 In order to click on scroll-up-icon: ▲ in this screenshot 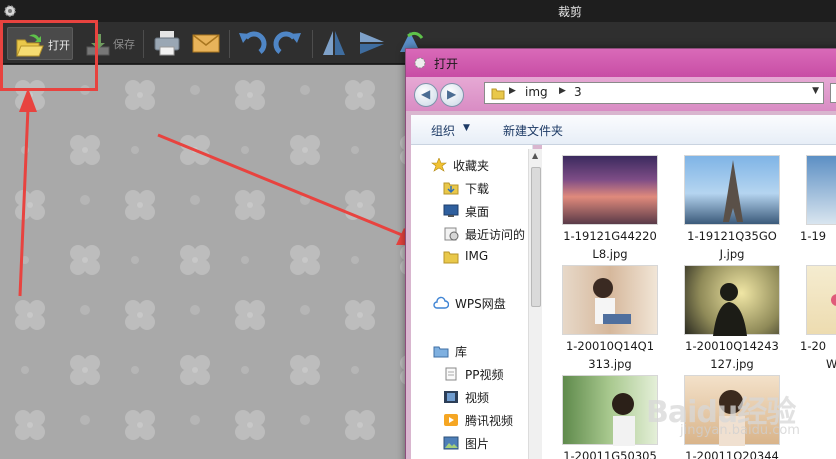, I will do `click(535, 155)`.